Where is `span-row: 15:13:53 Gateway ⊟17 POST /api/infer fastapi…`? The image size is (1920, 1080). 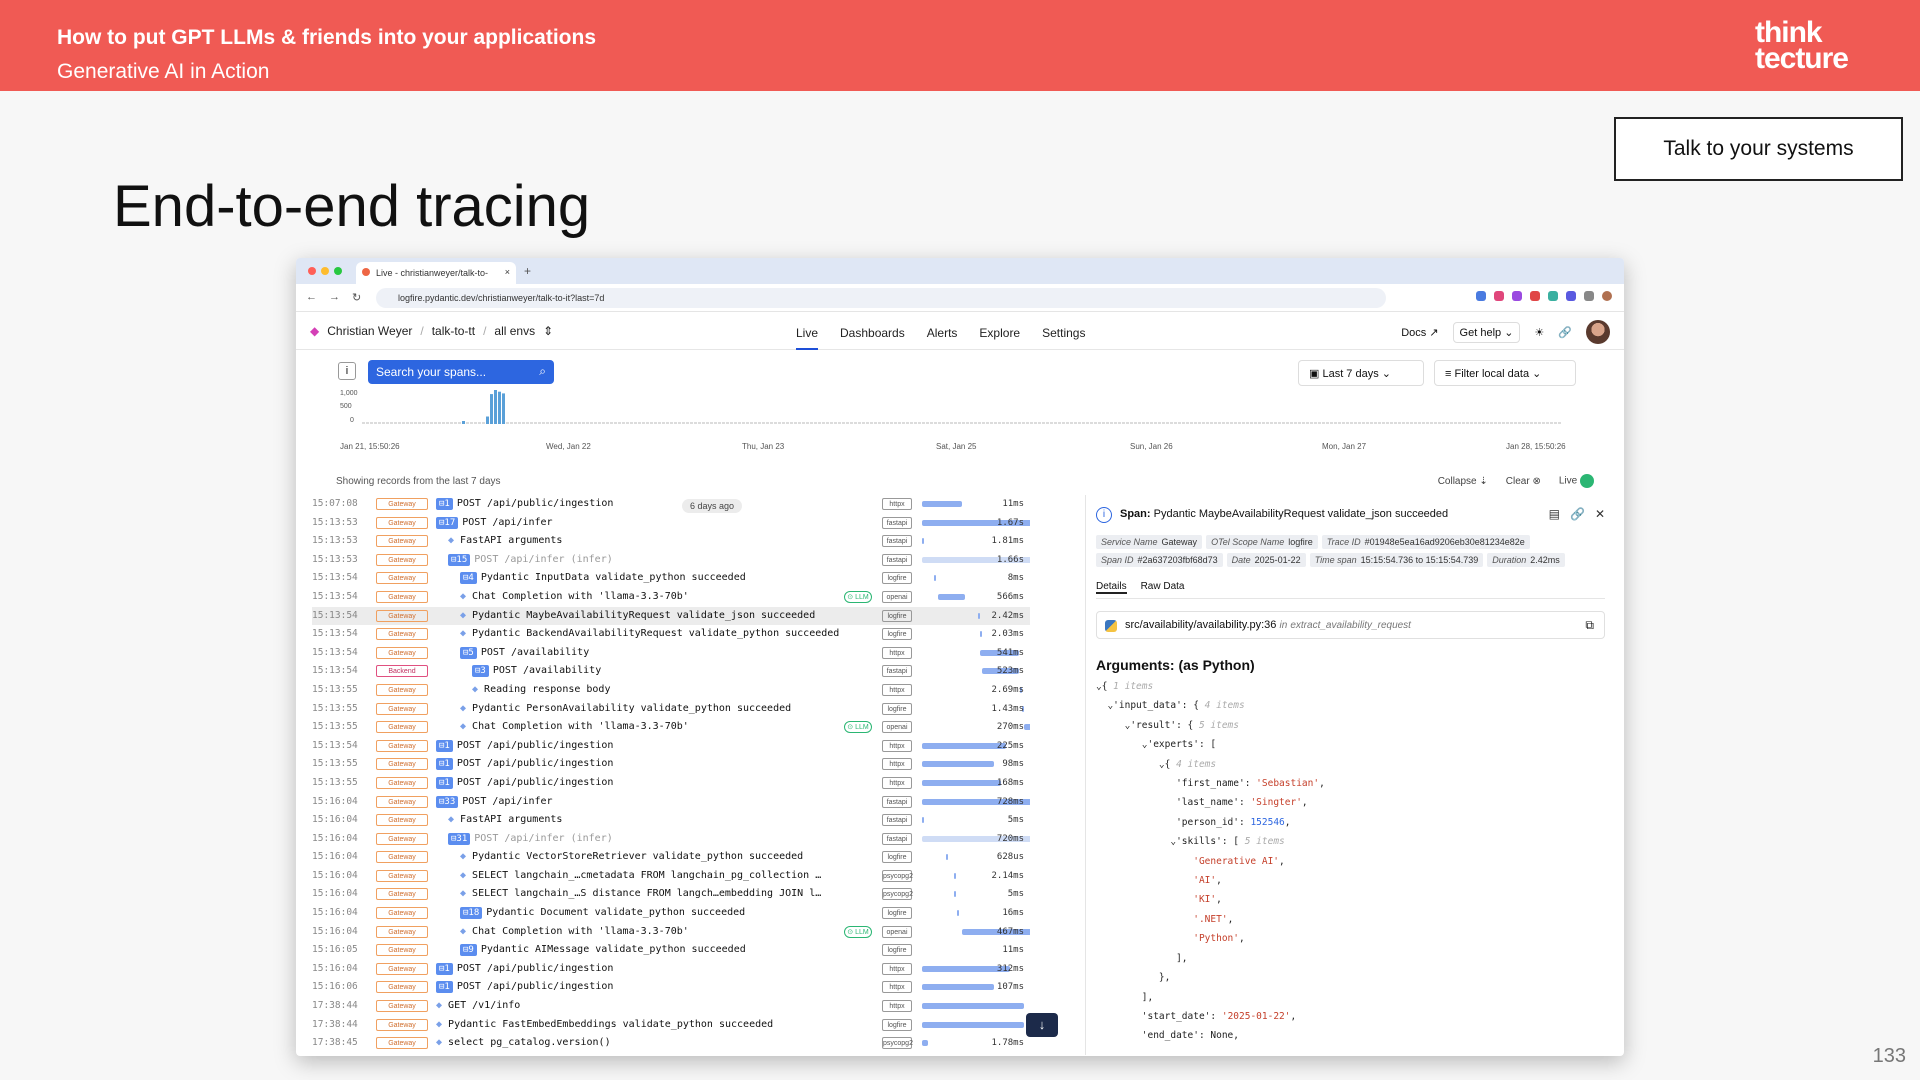
span-row: 15:13:53 Gateway ⊟17 POST /api/infer fastapi… is located at coordinates (671, 523).